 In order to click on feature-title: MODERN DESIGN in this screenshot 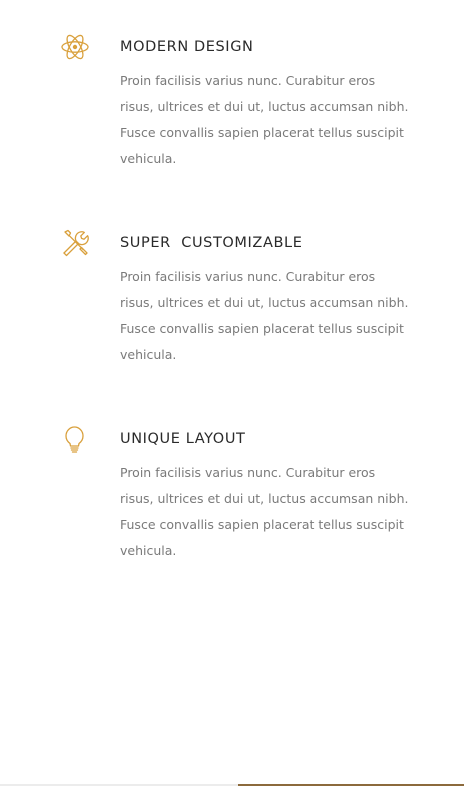, I will do `click(187, 47)`.